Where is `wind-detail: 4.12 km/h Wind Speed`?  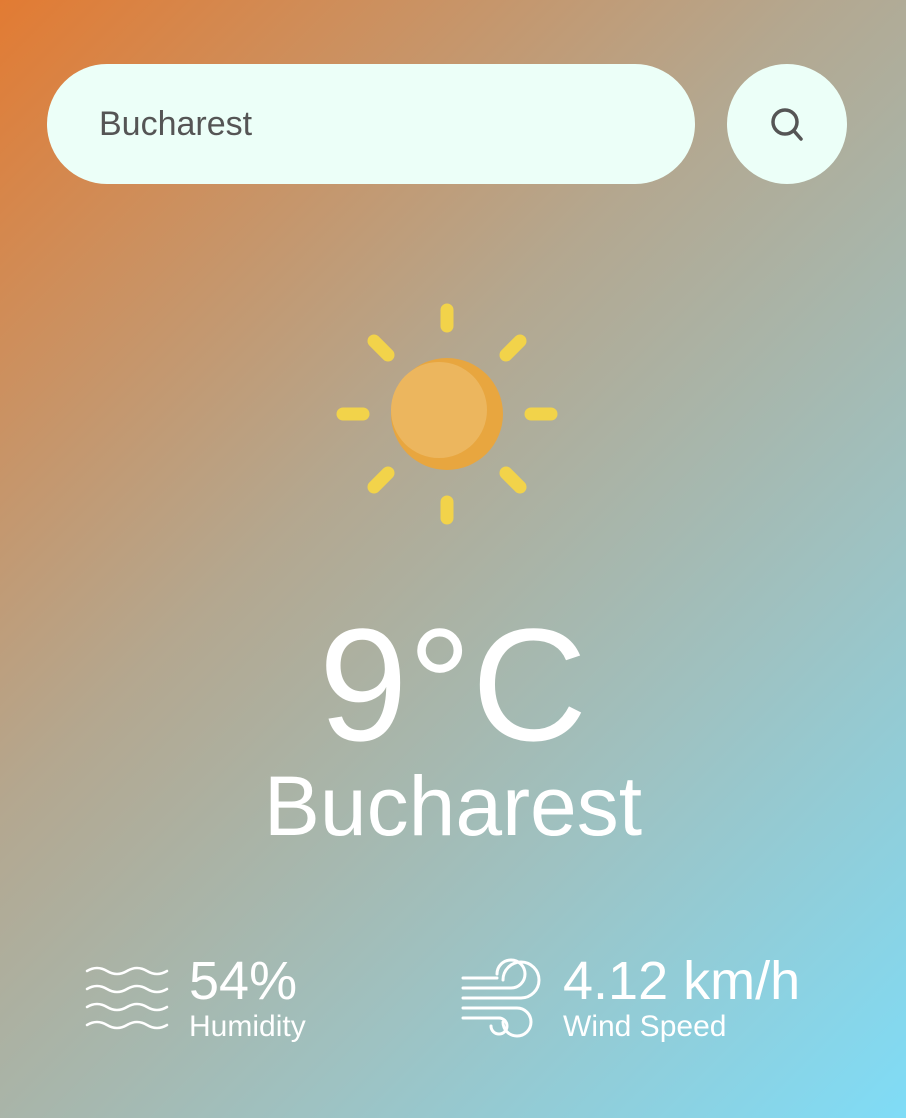 wind-detail: 4.12 km/h Wind Speed is located at coordinates (629, 998).